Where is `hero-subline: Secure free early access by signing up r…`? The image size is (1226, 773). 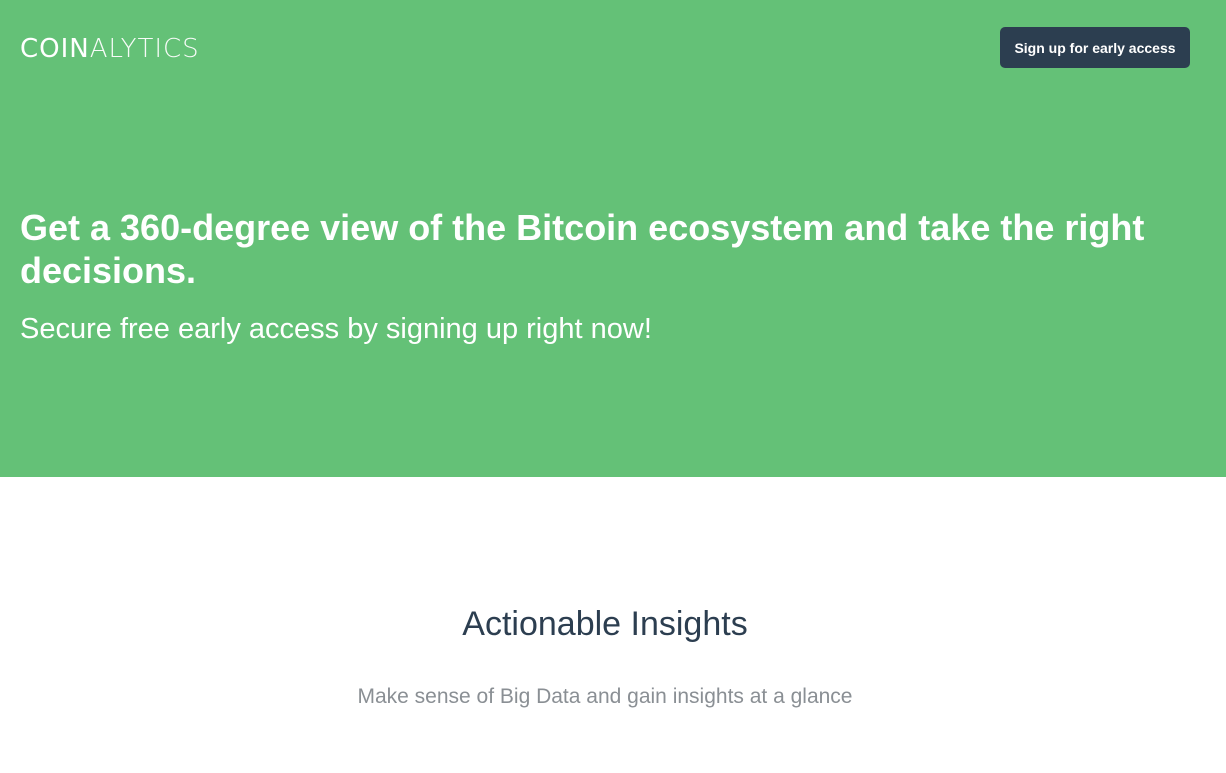
hero-subline: Secure free early access by signing up r… is located at coordinates (336, 329).